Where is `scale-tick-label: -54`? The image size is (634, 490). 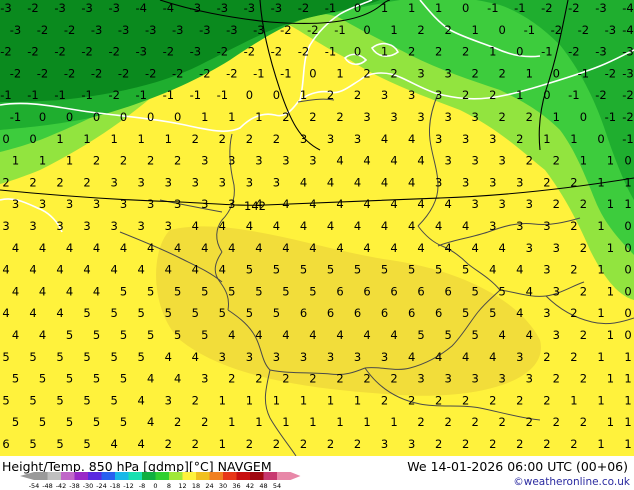
scale-tick-label: -54 is located at coordinates (34, 486).